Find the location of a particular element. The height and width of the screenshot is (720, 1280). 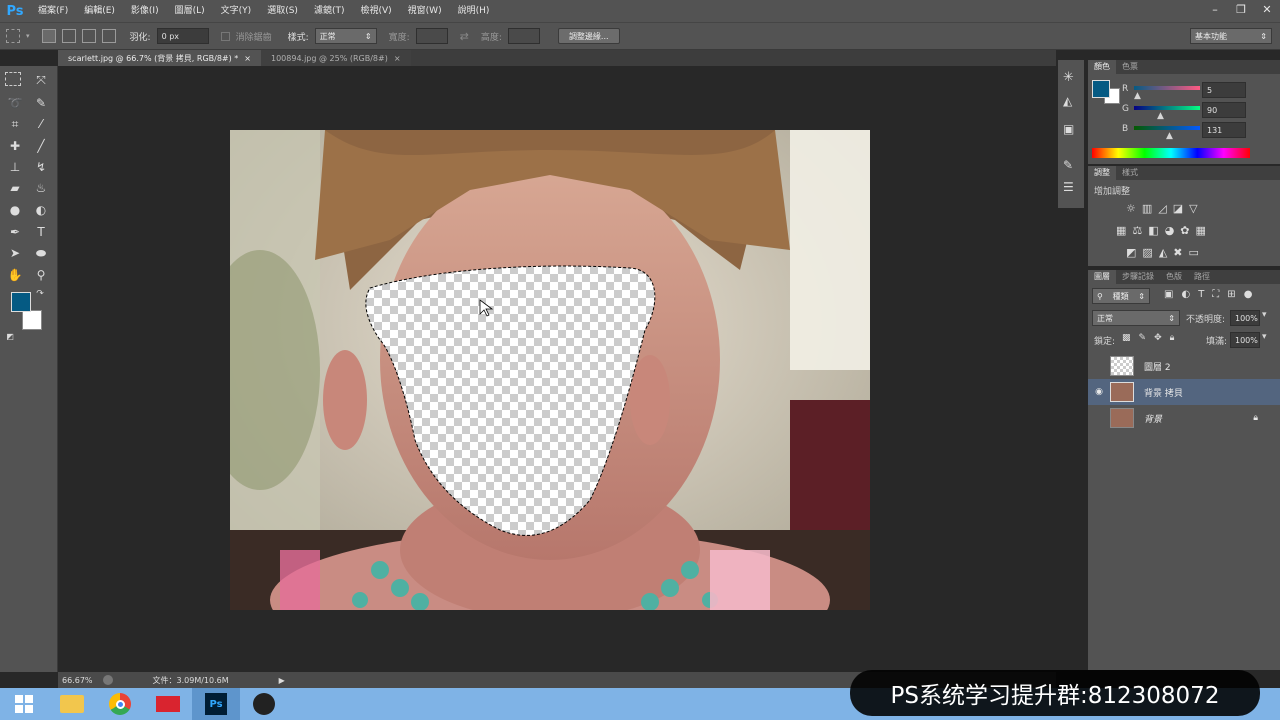

channel-r-input: 5 is located at coordinates (1224, 90).